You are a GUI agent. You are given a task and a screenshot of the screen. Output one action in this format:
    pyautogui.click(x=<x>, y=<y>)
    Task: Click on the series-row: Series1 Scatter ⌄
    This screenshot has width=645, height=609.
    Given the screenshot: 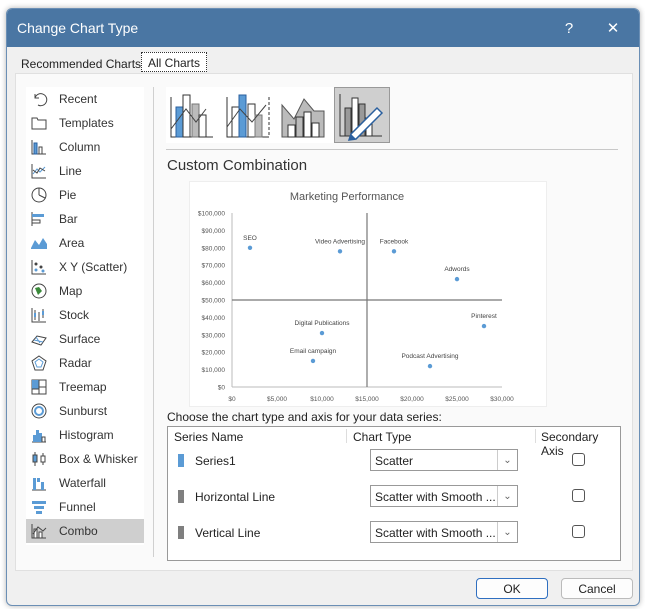 What is the action you would take?
    pyautogui.click(x=394, y=461)
    